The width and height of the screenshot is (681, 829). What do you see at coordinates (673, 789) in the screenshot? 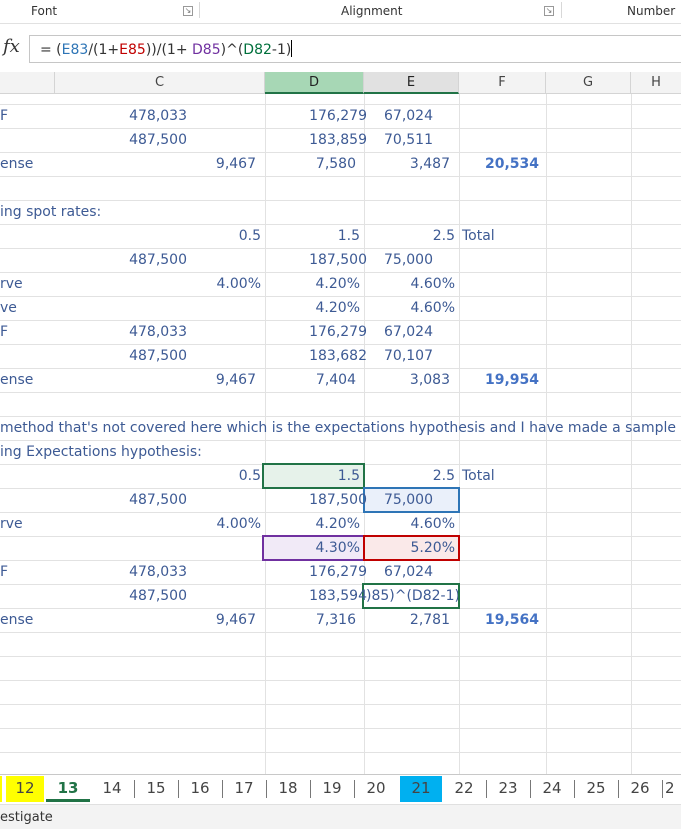
I see `sheet-tab-partial: 2` at bounding box center [673, 789].